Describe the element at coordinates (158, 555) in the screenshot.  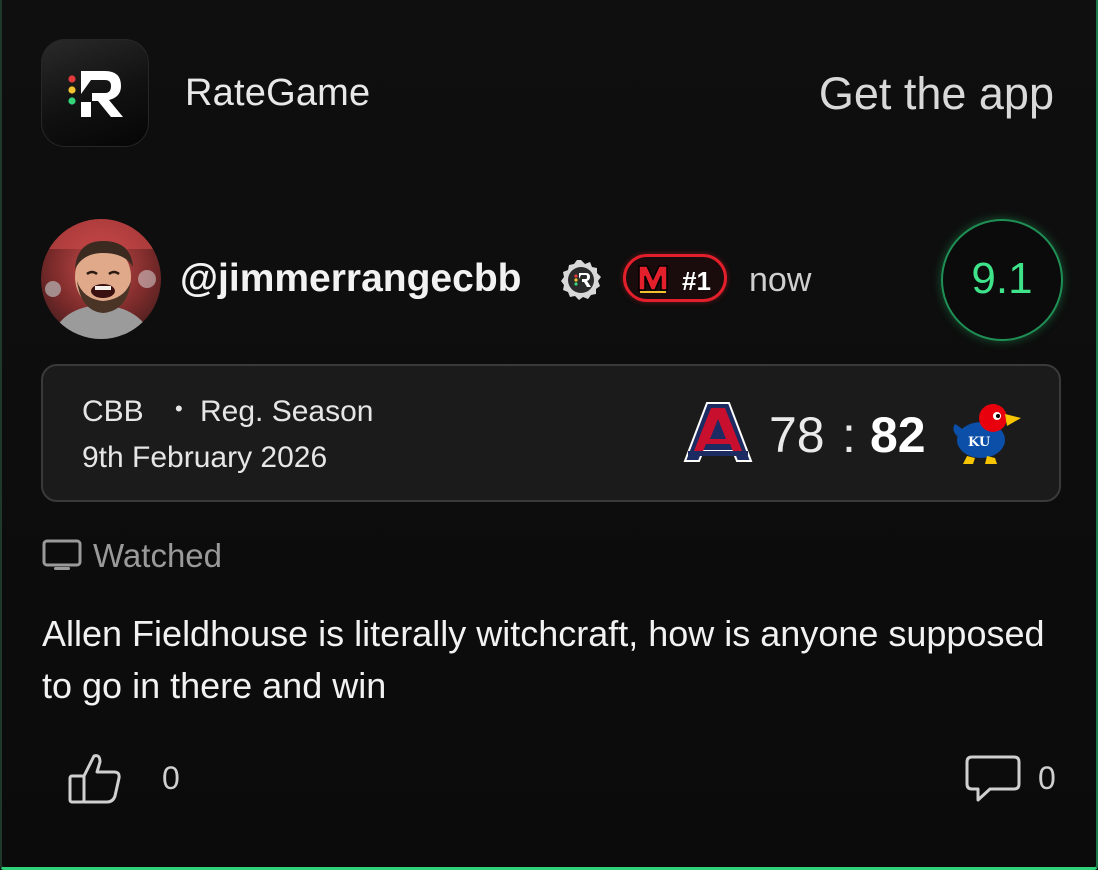
I see `watched-label: Watched` at that location.